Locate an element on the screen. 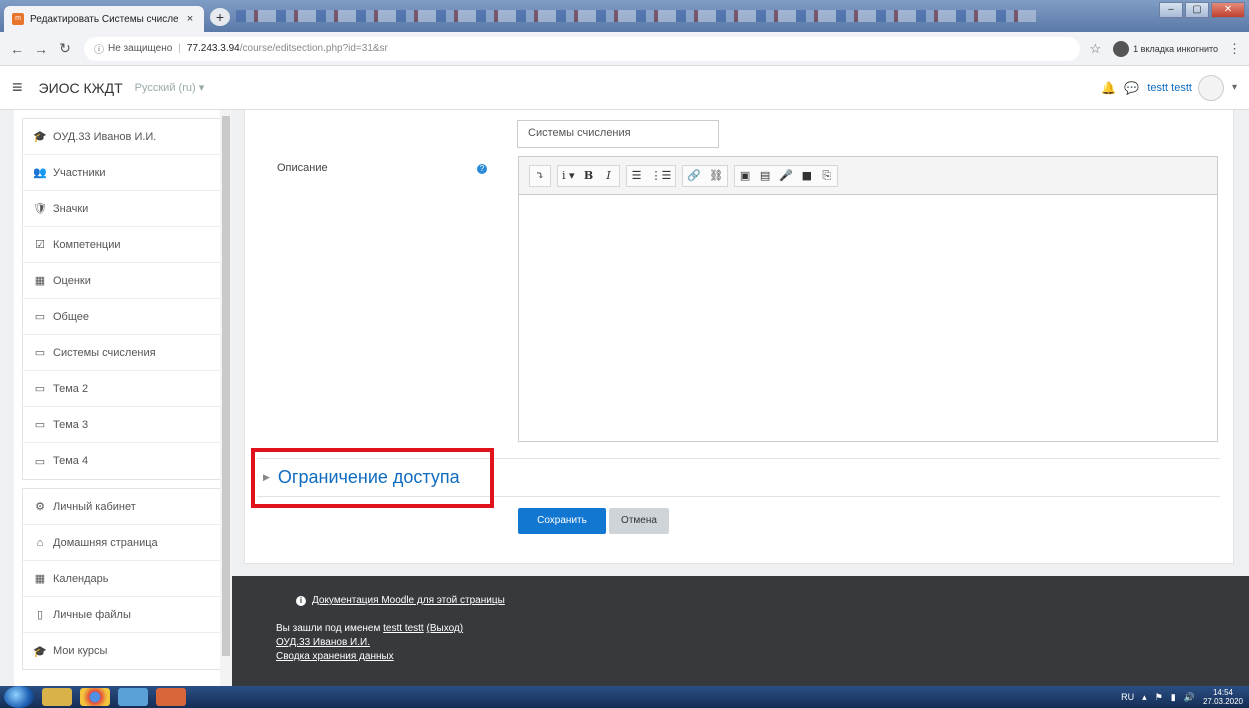  sidebar-item: ▭ Тема 4 is located at coordinates (122, 461).